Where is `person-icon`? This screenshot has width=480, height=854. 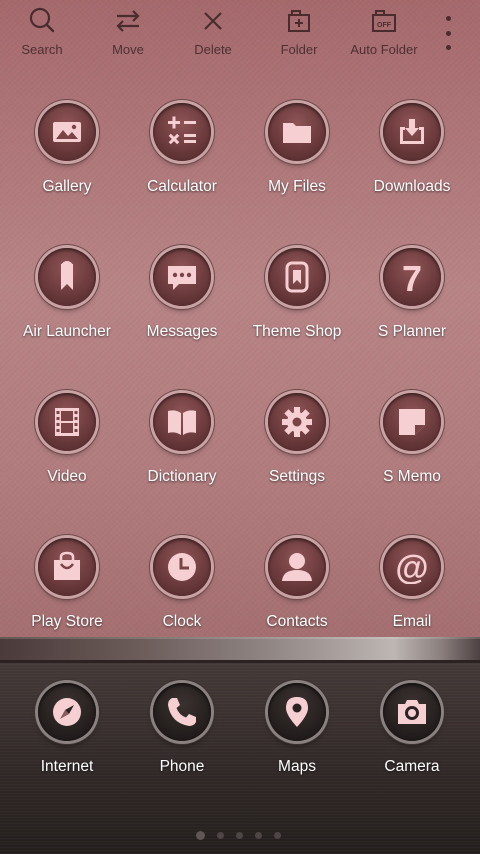 person-icon is located at coordinates (297, 567).